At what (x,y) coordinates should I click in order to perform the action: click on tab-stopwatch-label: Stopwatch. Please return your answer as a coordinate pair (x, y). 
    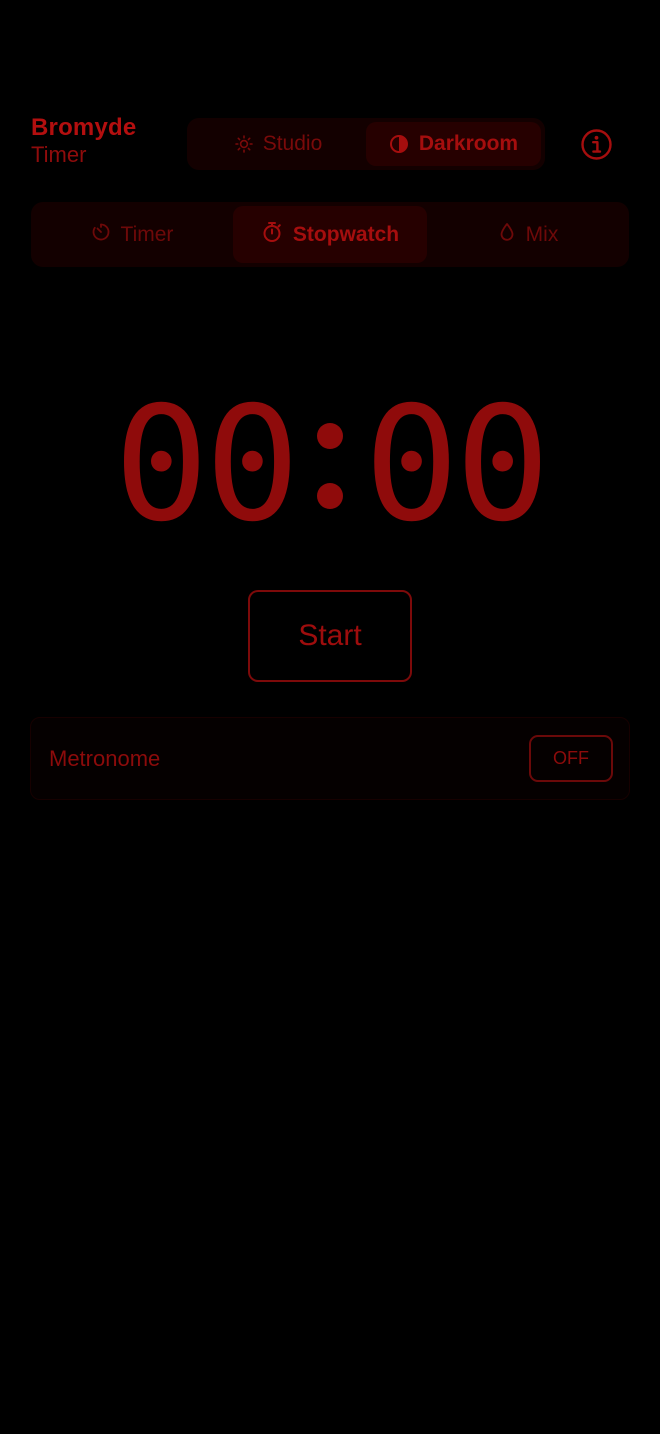
    Looking at the image, I should click on (346, 234).